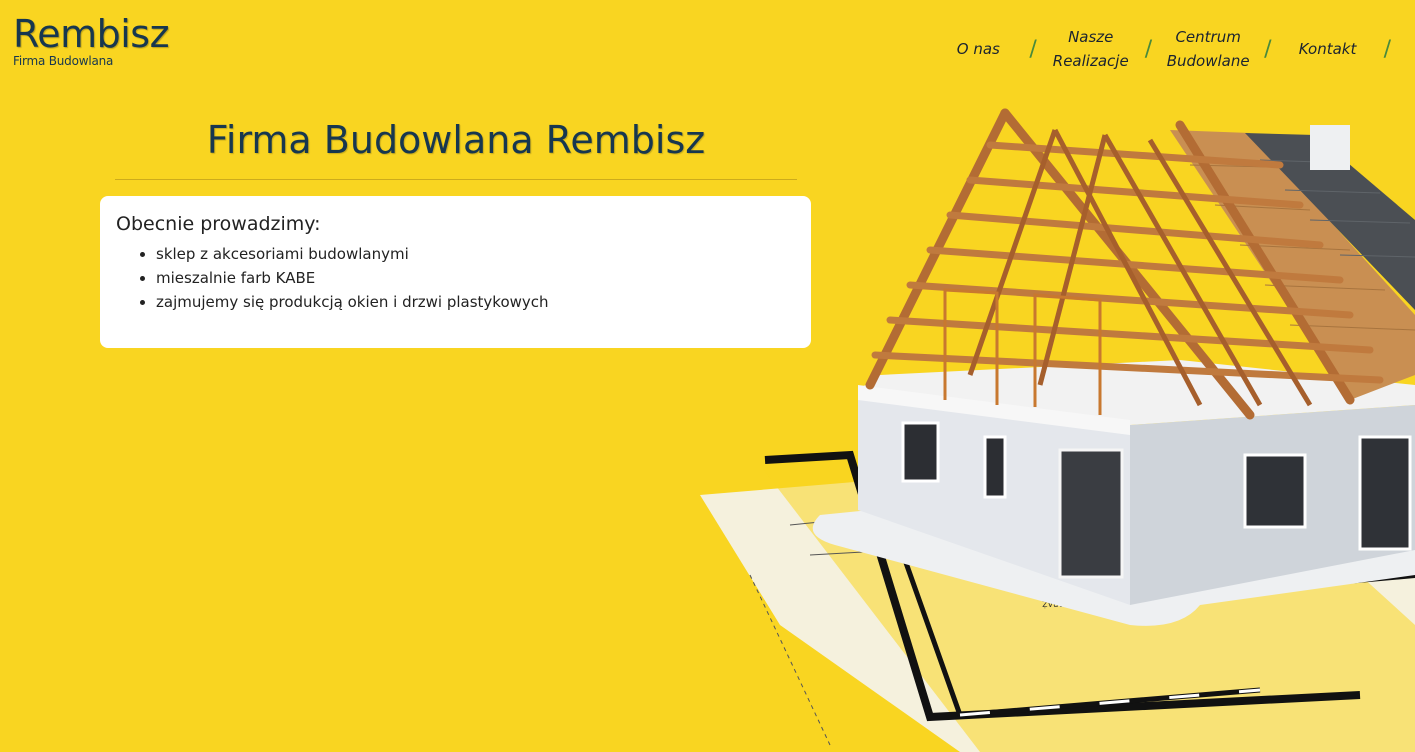  I want to click on nav-item-label-line1: Centrum, so click(1208, 37).